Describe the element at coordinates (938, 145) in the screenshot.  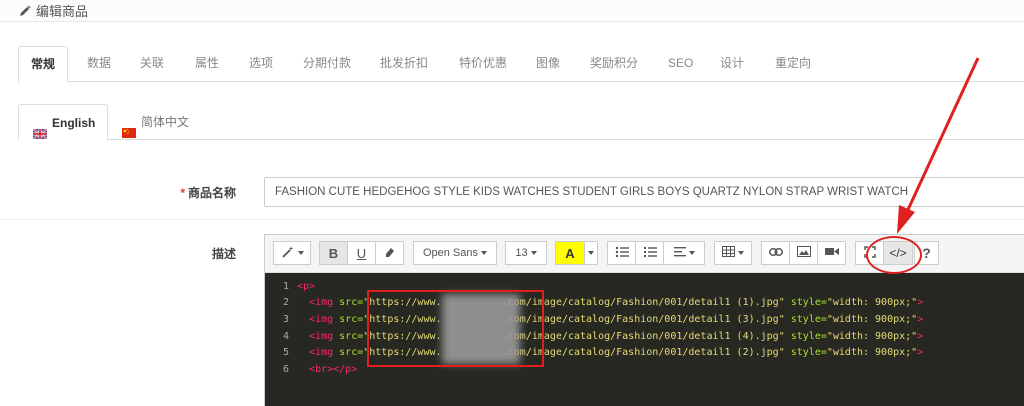
I see `annotation-arrow` at that location.